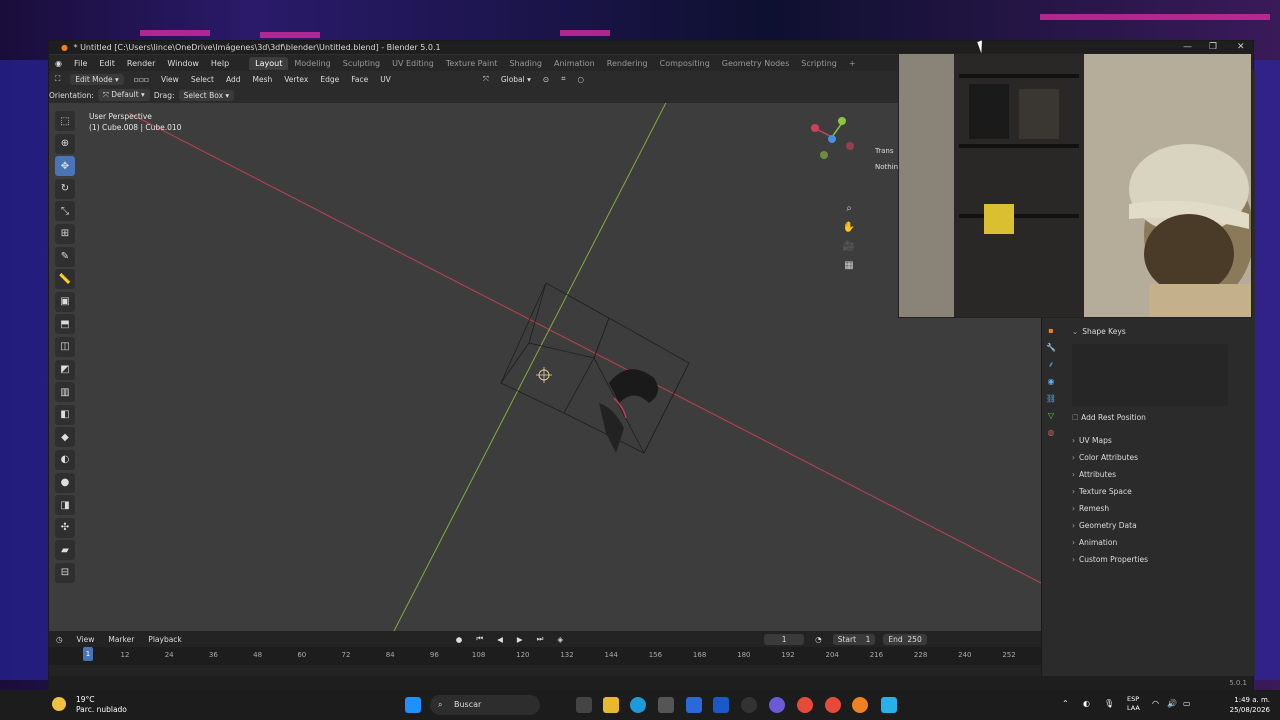 The height and width of the screenshot is (720, 1280). What do you see at coordinates (1157, 542) in the screenshot?
I see `animation-panel: Animation` at bounding box center [1157, 542].